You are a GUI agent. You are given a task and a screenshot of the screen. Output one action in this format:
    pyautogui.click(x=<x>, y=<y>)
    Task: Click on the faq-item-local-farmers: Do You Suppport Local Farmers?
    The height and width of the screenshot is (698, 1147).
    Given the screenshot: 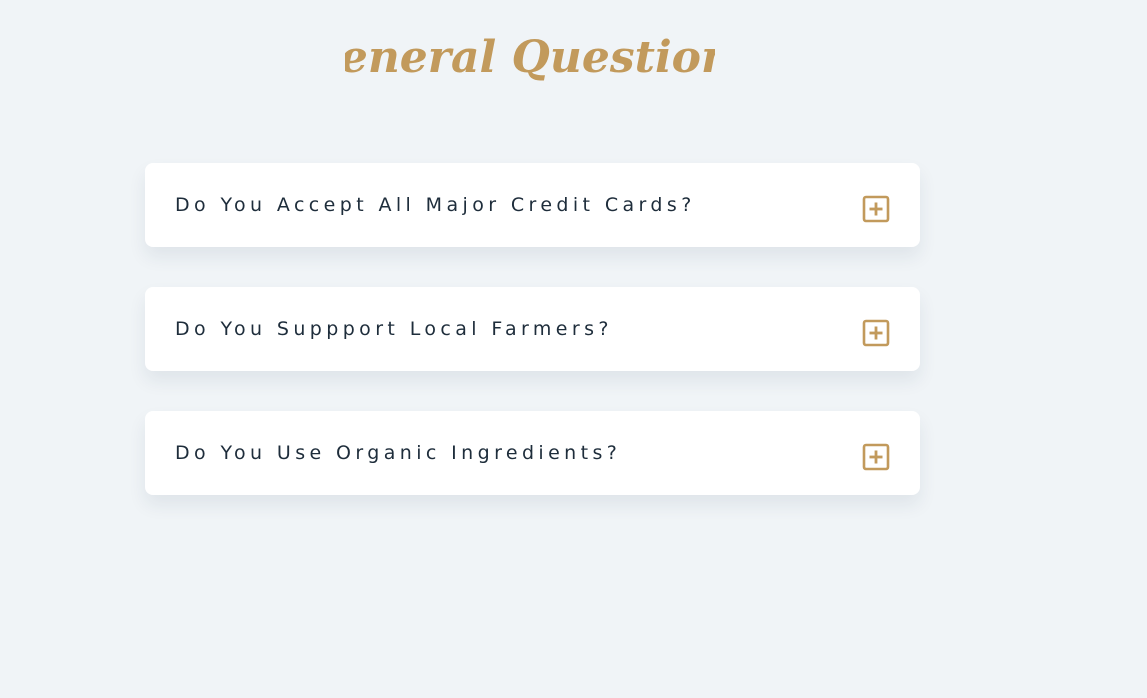 What is the action you would take?
    pyautogui.click(x=532, y=329)
    